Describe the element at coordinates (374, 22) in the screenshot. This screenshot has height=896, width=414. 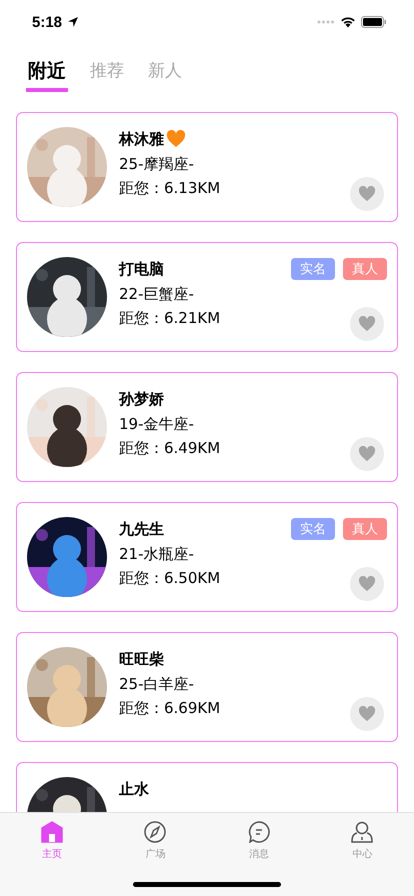
I see `battery-icon` at that location.